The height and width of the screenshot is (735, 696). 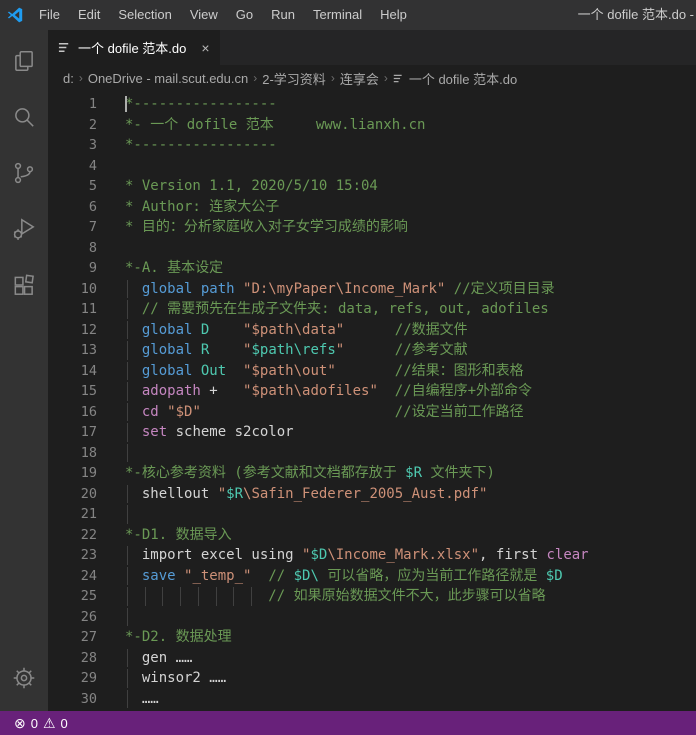 What do you see at coordinates (372, 125) in the screenshot?
I see `code-line: 2 *- 一个 dofile 范本 www.lianxh.cn` at bounding box center [372, 125].